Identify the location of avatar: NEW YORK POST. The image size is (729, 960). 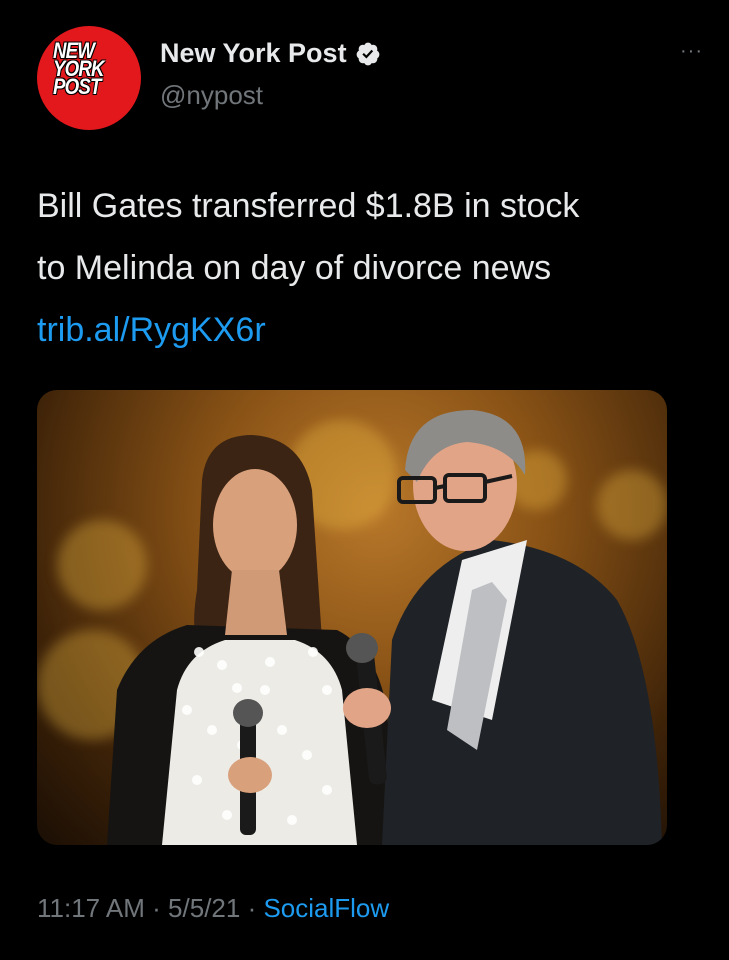
(89, 78).